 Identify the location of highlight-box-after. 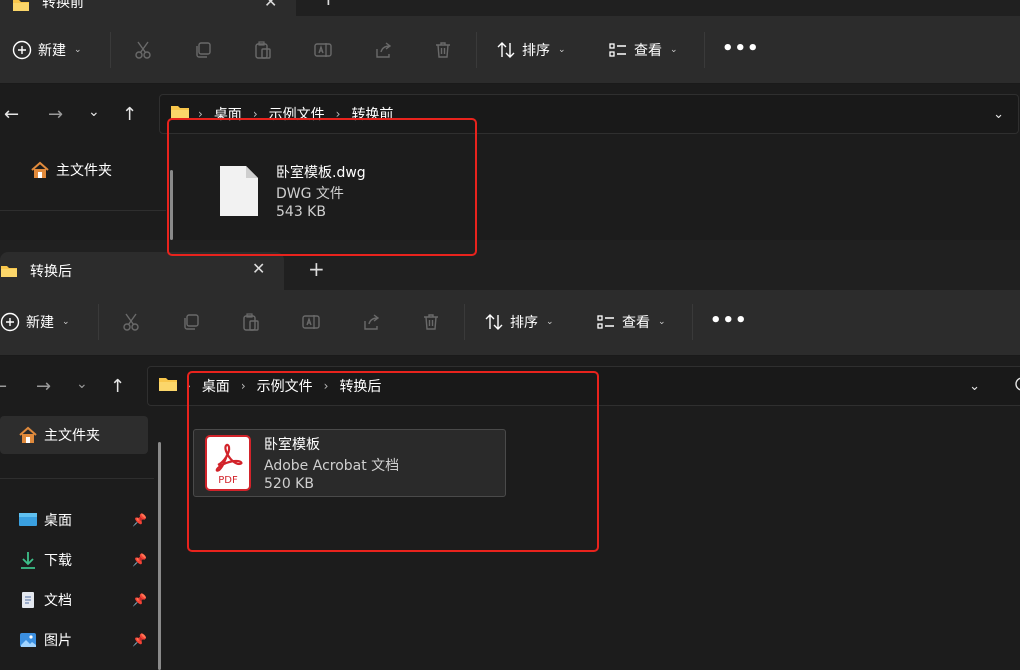
(393, 461).